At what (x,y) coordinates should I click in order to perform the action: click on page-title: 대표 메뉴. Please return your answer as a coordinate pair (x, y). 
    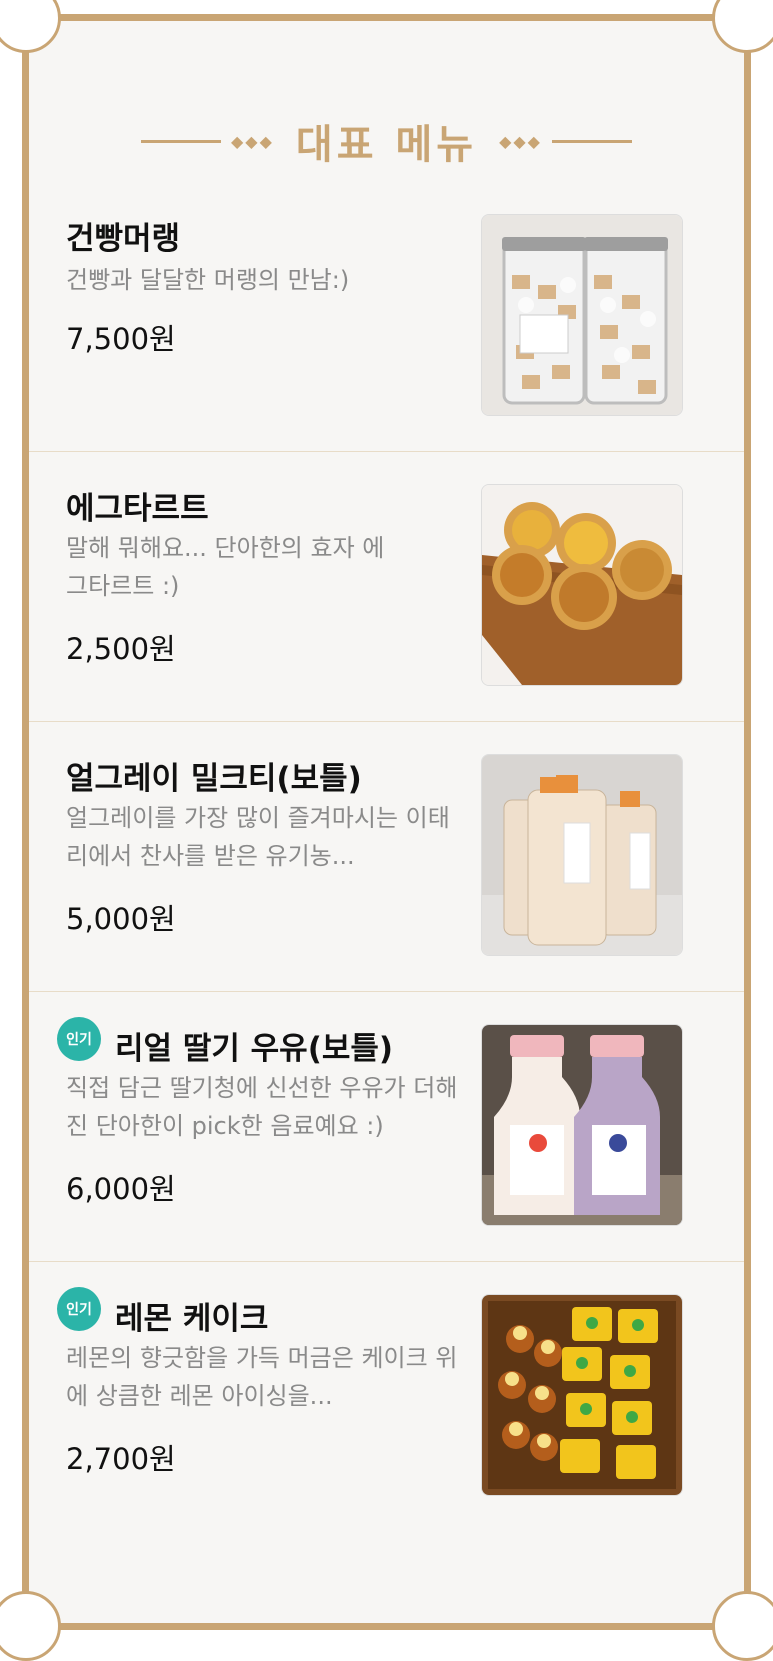
    Looking at the image, I should click on (386, 145).